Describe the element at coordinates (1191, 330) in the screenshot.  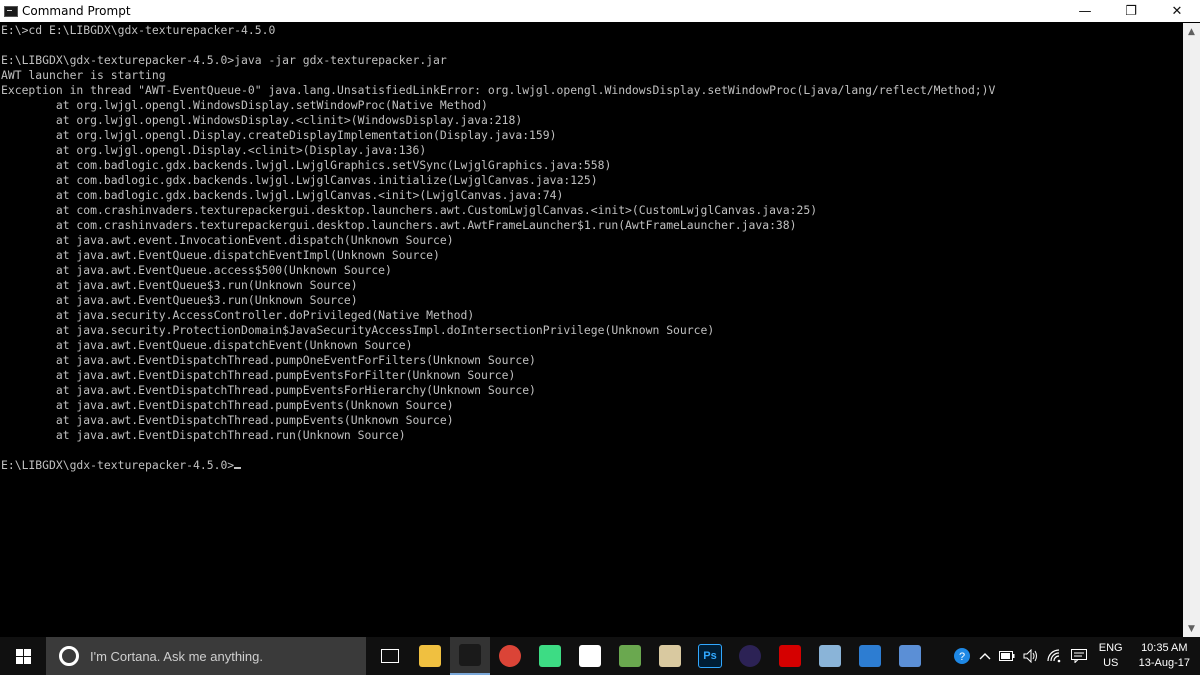
I see `vertical-scrollbar: ▲ ▼` at that location.